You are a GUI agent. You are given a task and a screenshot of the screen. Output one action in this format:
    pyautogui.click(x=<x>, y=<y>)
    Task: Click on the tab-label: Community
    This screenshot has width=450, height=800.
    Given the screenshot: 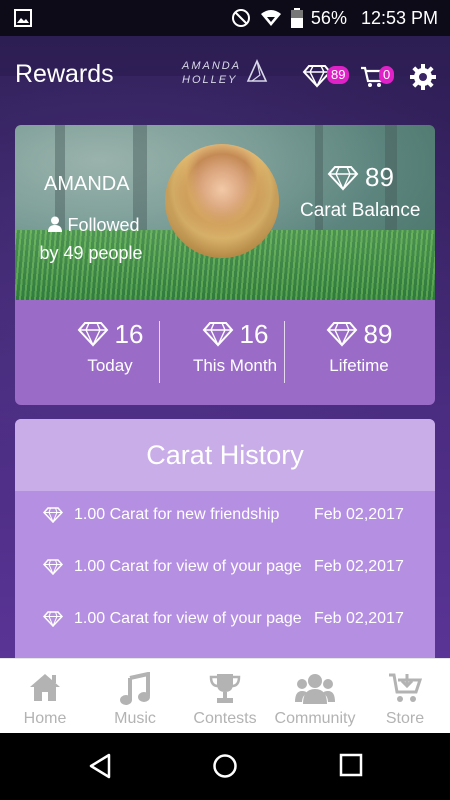 What is the action you would take?
    pyautogui.click(x=315, y=718)
    